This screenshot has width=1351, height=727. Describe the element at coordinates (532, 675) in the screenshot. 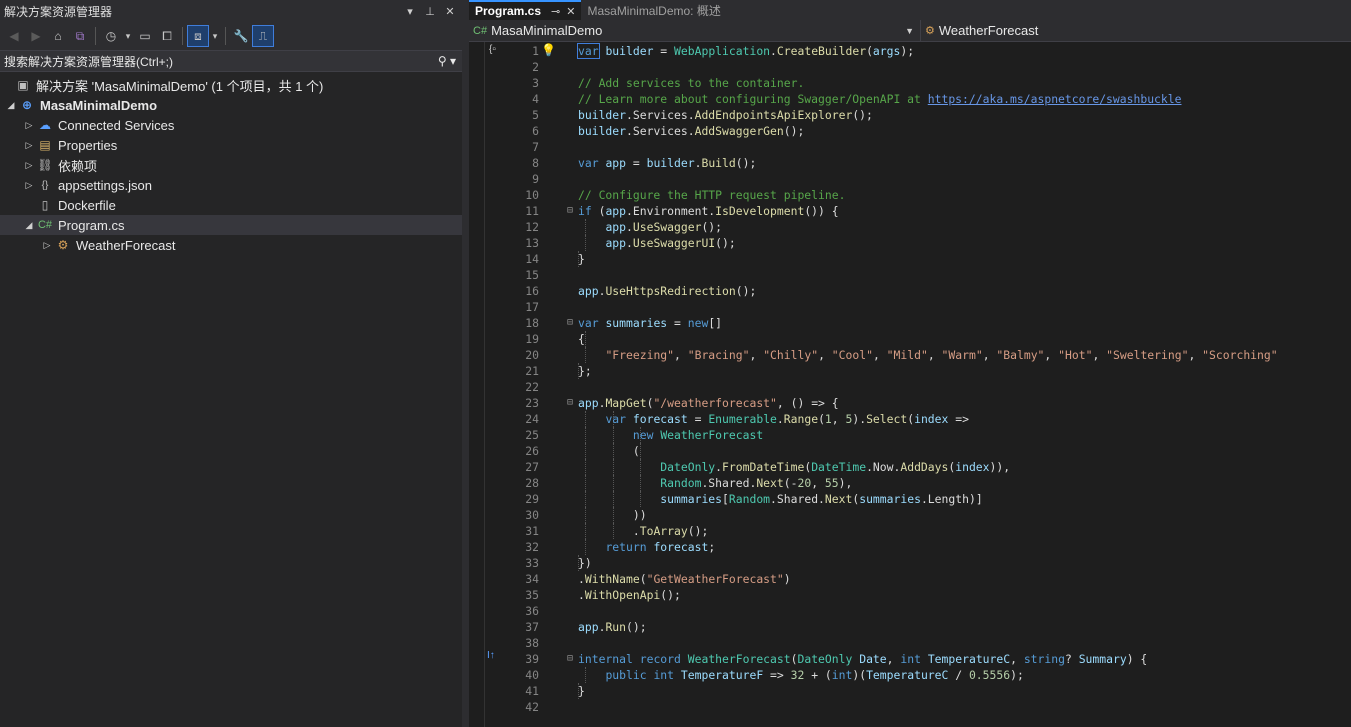

I see `line-number: 40` at that location.